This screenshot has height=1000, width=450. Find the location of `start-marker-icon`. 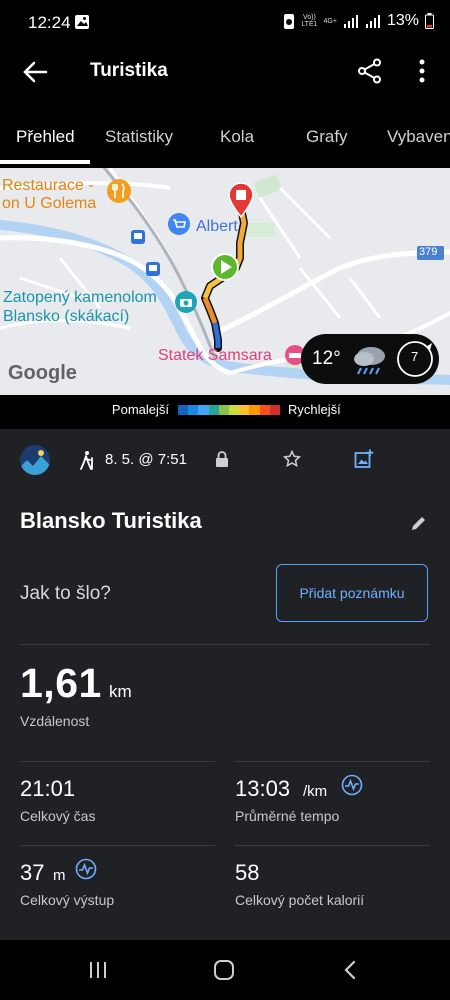

start-marker-icon is located at coordinates (225, 268).